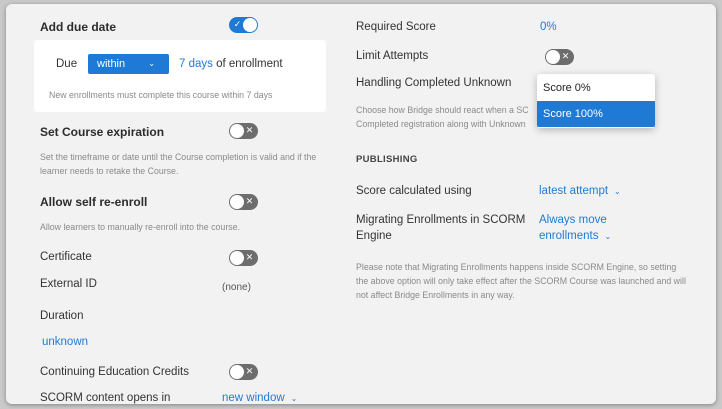  Describe the element at coordinates (67, 64) in the screenshot. I see `due-label: Due` at that location.